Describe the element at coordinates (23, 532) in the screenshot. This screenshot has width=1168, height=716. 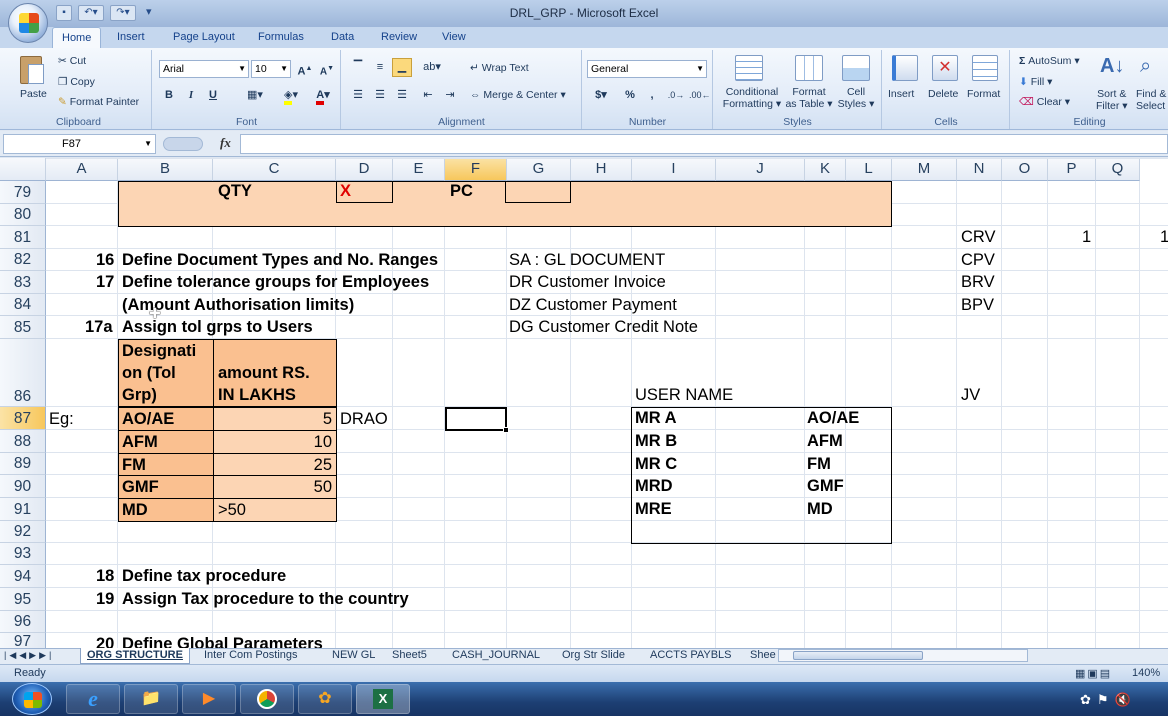
I see `row-header-92: 92` at that location.